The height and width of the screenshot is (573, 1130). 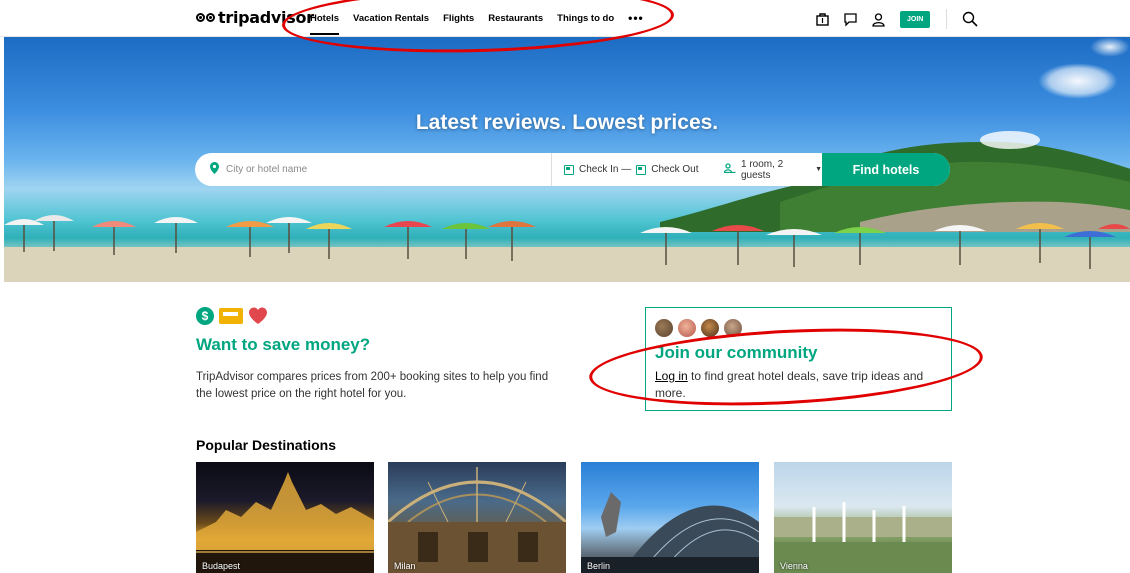 I want to click on trips-icon, so click(x=822, y=19).